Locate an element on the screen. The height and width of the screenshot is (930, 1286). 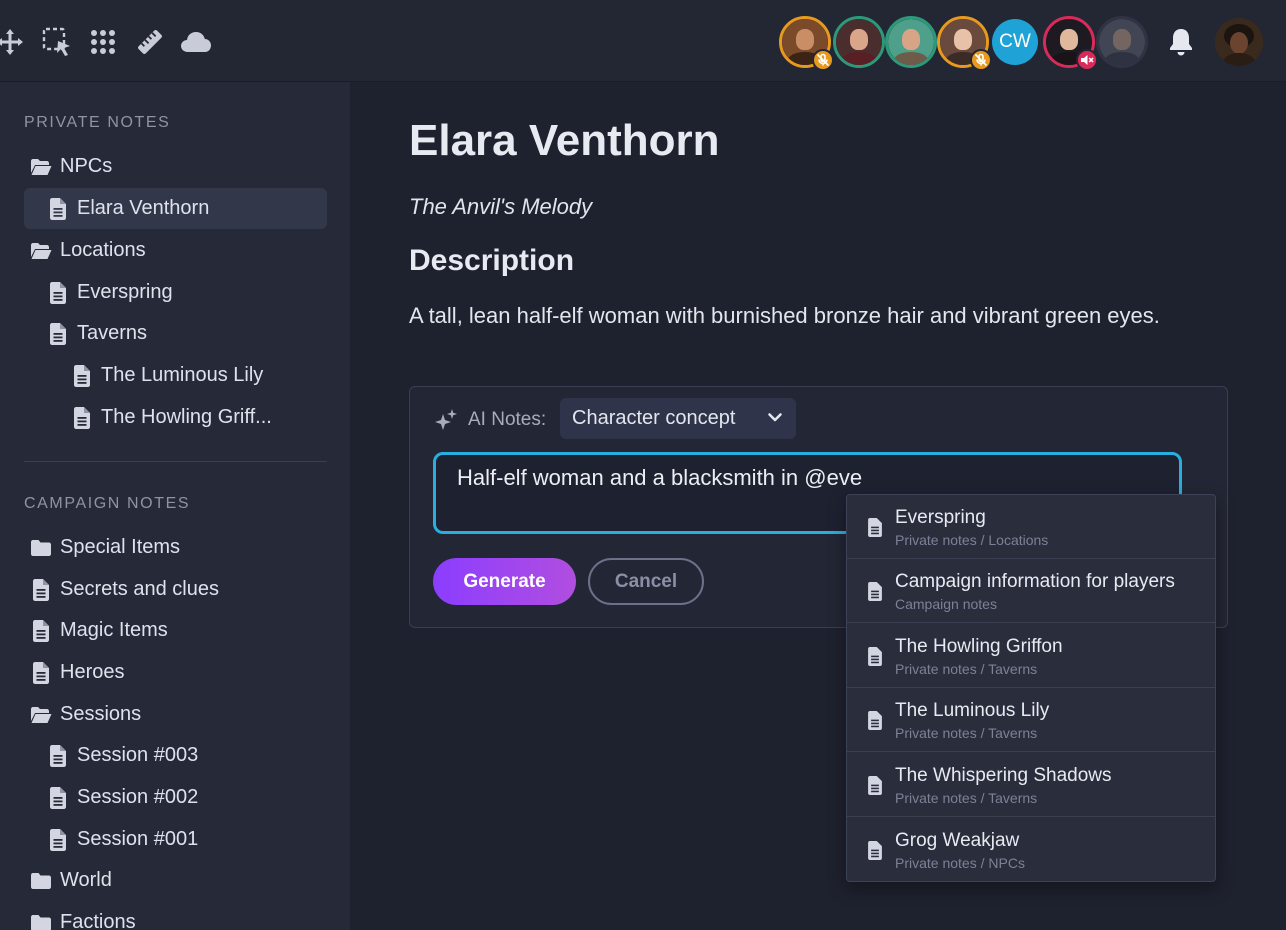
sidebar-item-label: Elara Venthorn is located at coordinates (143, 208).